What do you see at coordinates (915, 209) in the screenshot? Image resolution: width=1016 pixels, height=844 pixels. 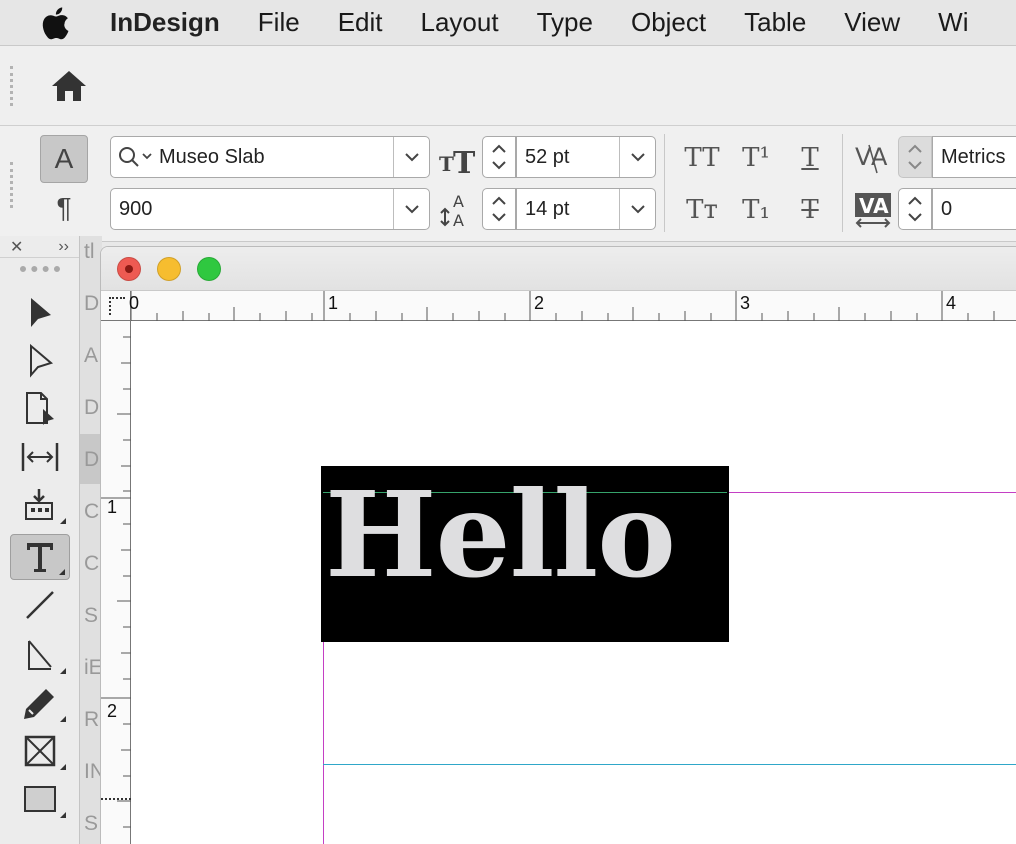 I see `tracking-stepper` at bounding box center [915, 209].